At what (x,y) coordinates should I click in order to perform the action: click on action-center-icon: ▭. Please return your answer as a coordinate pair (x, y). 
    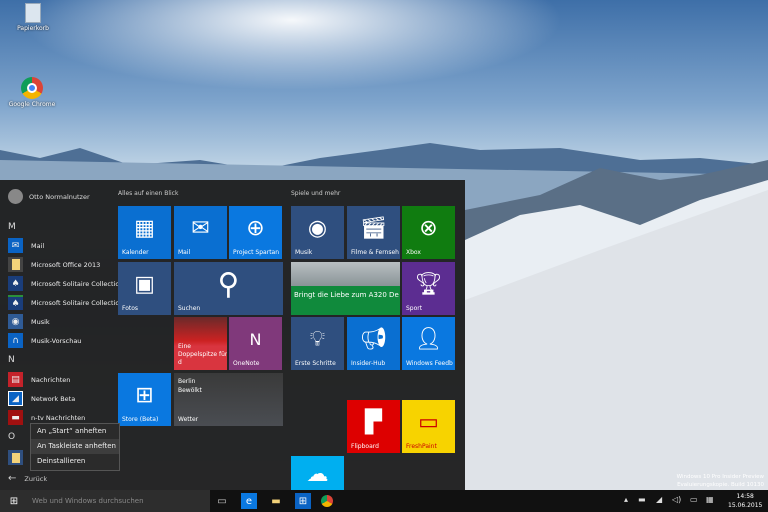
    Looking at the image, I should click on (694, 499).